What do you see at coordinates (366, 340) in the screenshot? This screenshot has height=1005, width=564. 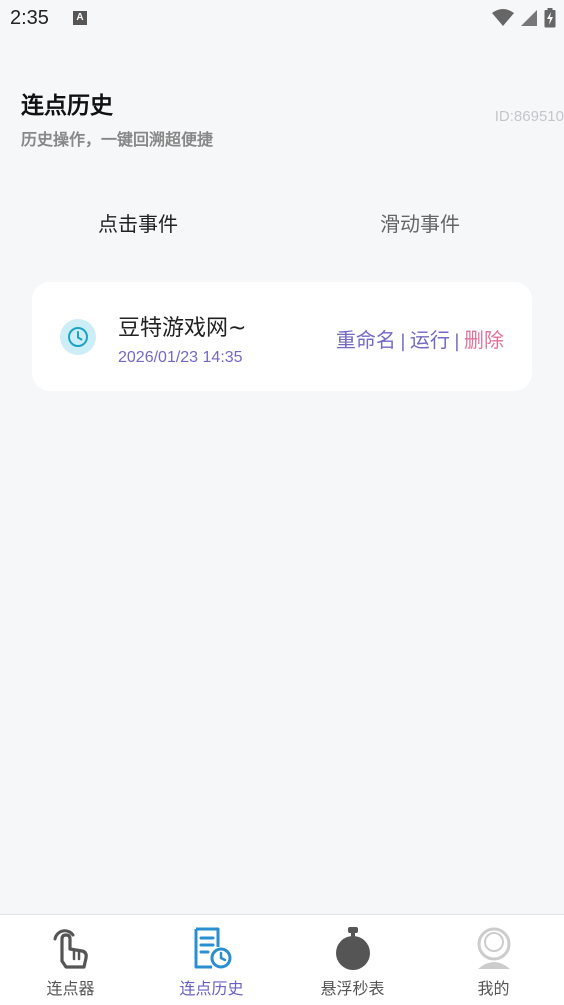 I see `rename-button: 重命名` at bounding box center [366, 340].